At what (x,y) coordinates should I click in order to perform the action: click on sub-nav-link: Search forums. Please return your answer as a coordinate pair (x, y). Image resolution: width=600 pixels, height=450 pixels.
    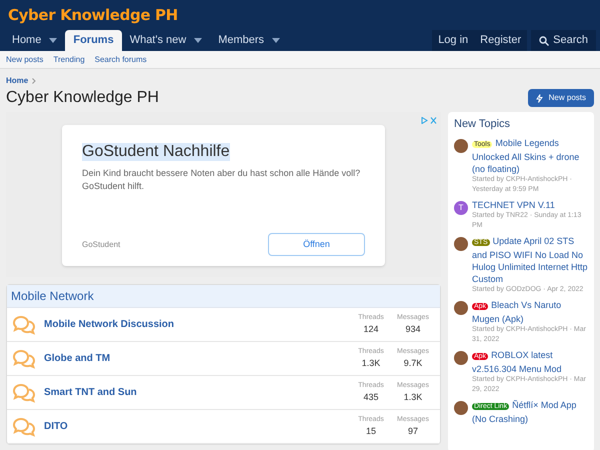
    Looking at the image, I should click on (120, 60).